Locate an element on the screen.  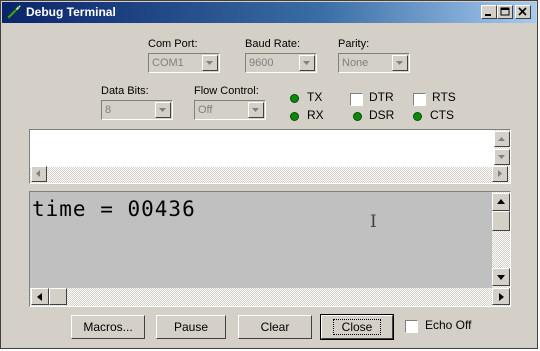
data-bits-value: 8 is located at coordinates (108, 110).